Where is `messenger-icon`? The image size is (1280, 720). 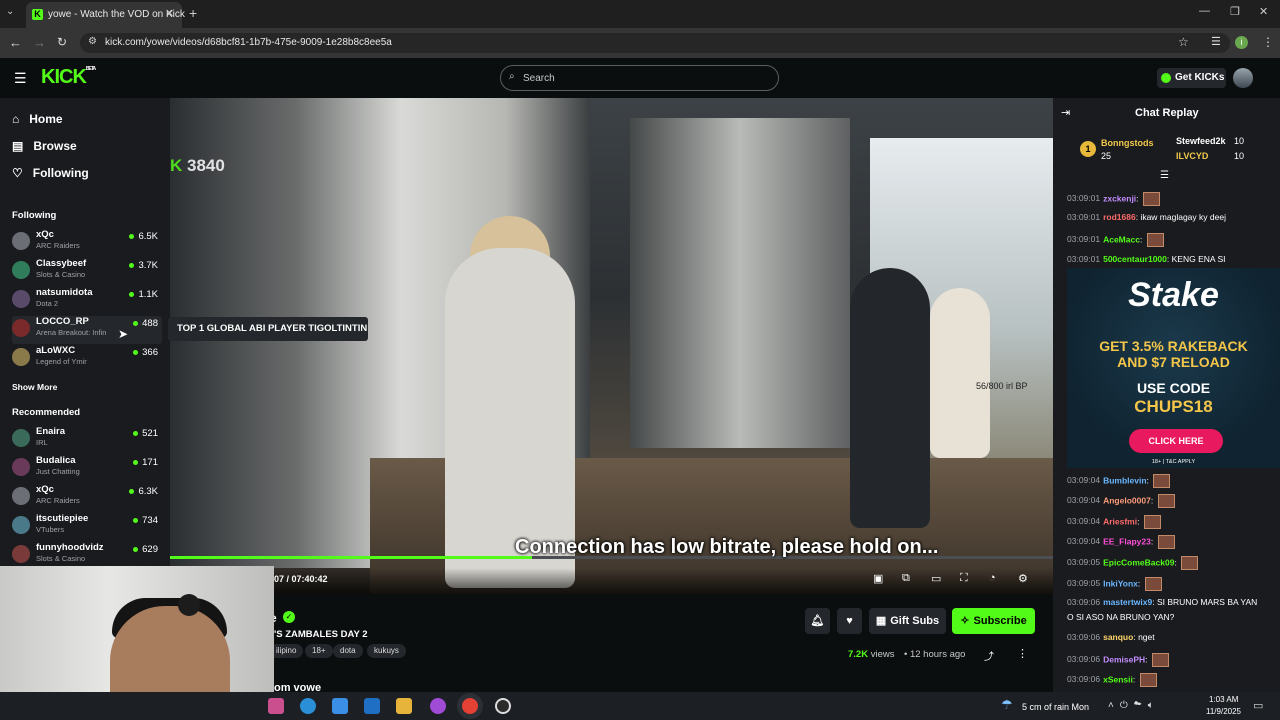
messenger-icon is located at coordinates (438, 706).